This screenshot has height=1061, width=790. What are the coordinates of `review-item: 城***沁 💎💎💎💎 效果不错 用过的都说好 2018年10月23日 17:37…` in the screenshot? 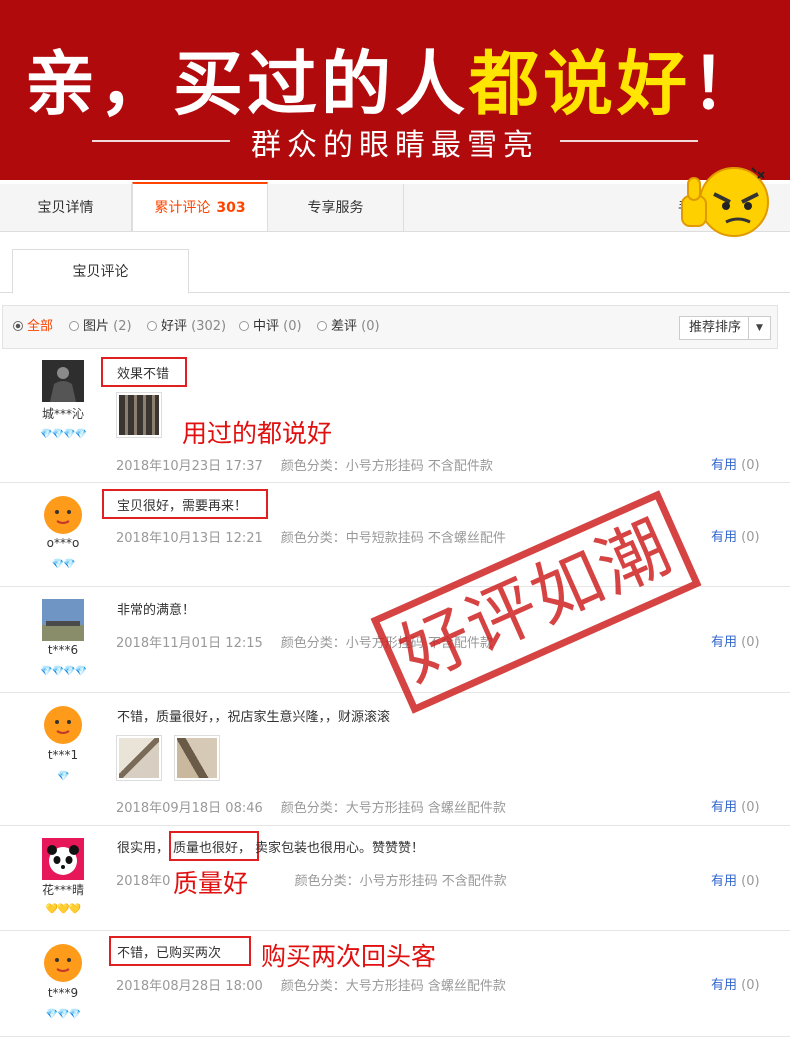 It's located at (395, 416).